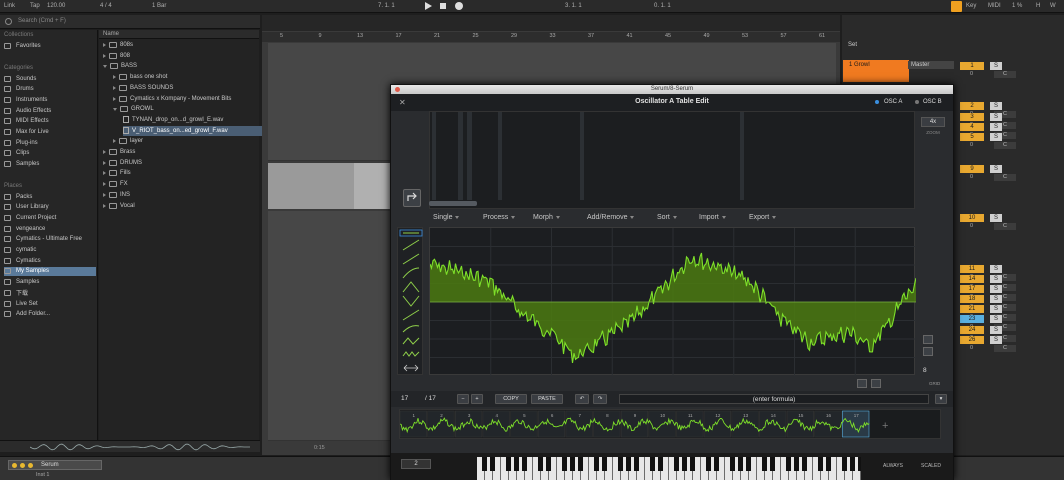 The width and height of the screenshot is (1064, 480). Describe the element at coordinates (662, 6) in the screenshot. I see `loop-length: 0. 1. 1` at that location.